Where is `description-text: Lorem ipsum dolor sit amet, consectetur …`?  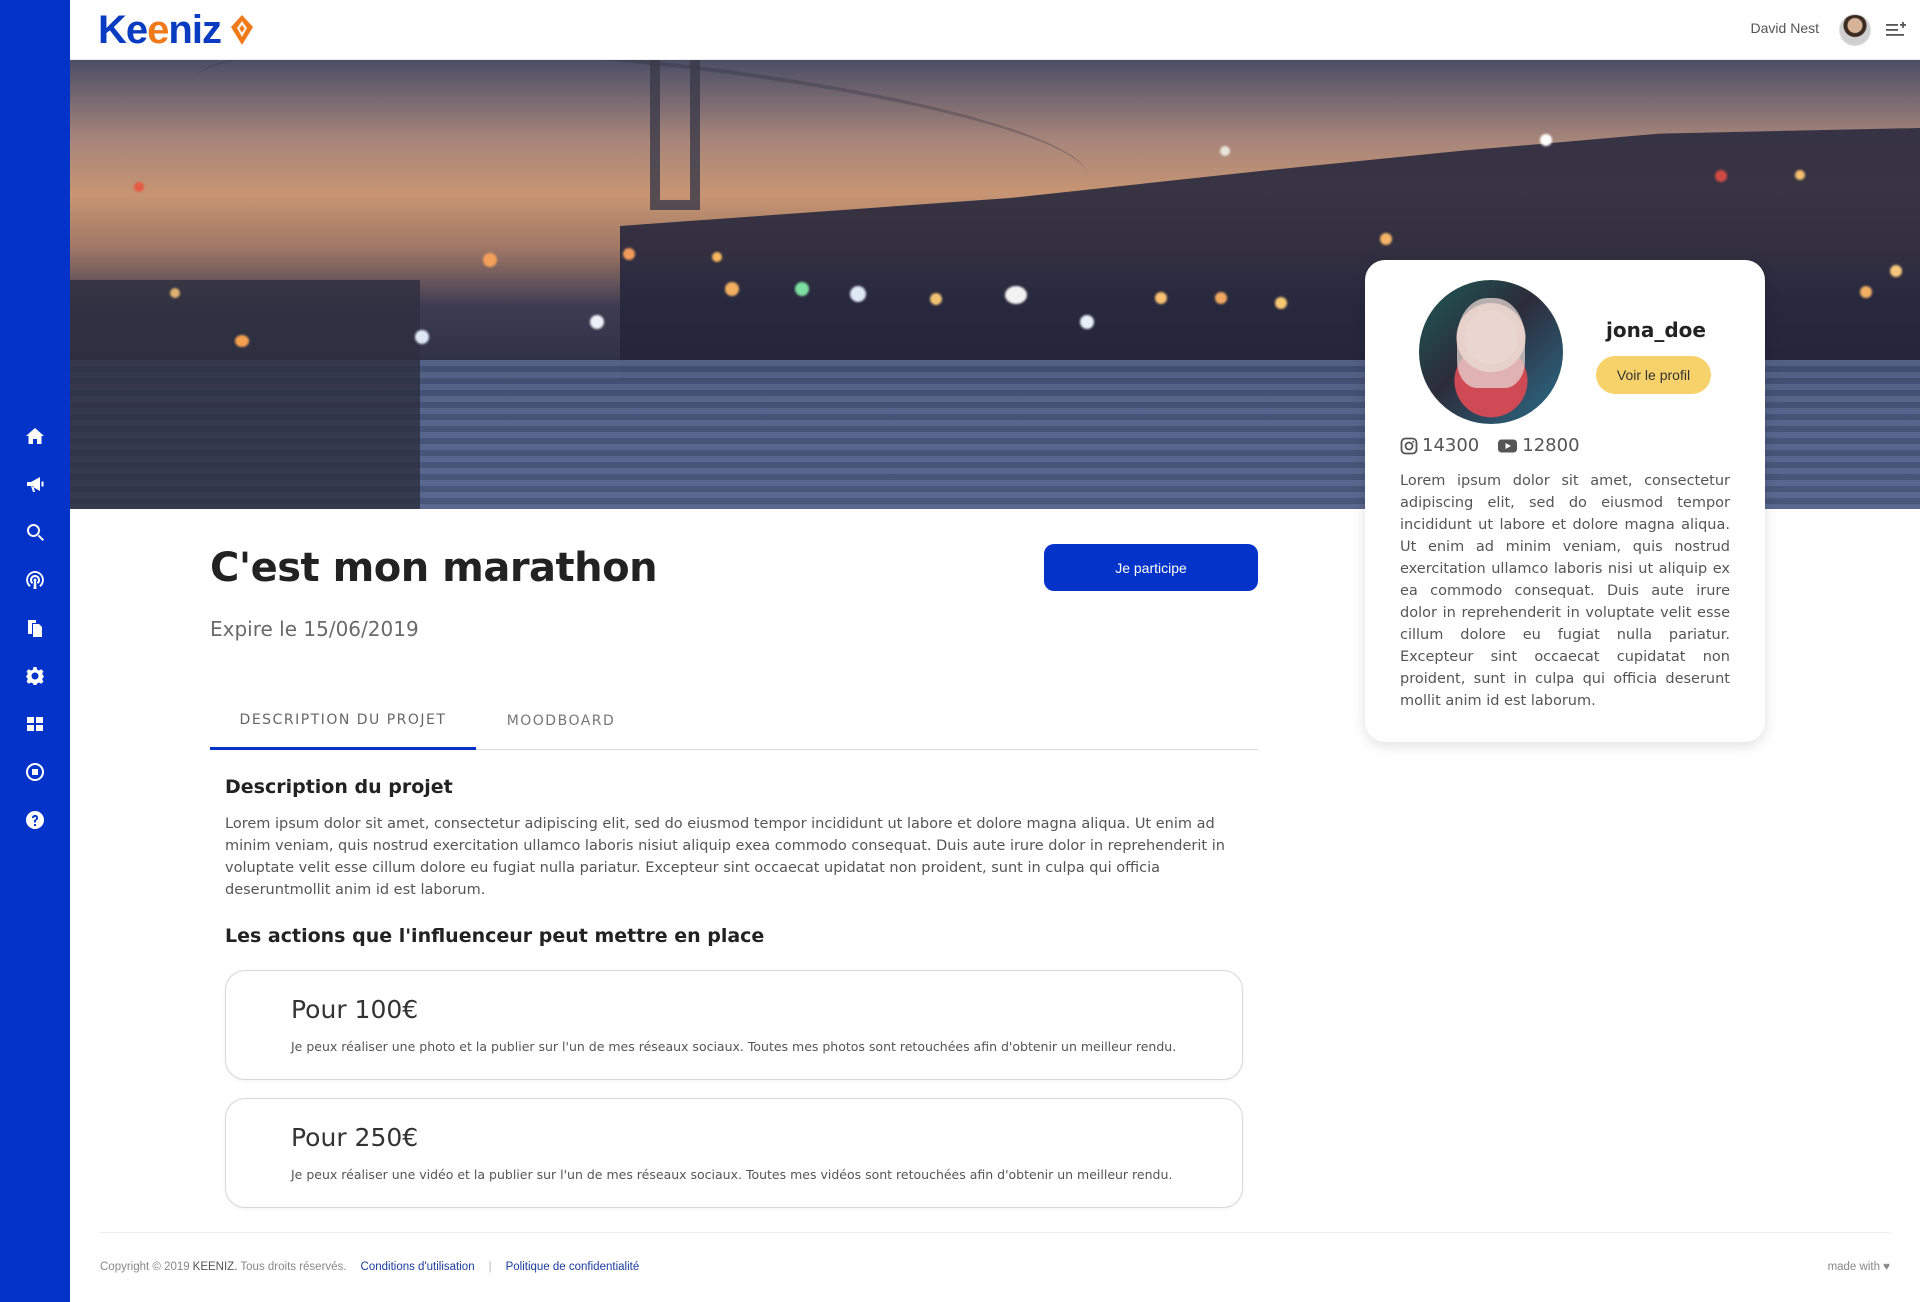
description-text: Lorem ipsum dolor sit amet, consectetur … is located at coordinates (725, 857).